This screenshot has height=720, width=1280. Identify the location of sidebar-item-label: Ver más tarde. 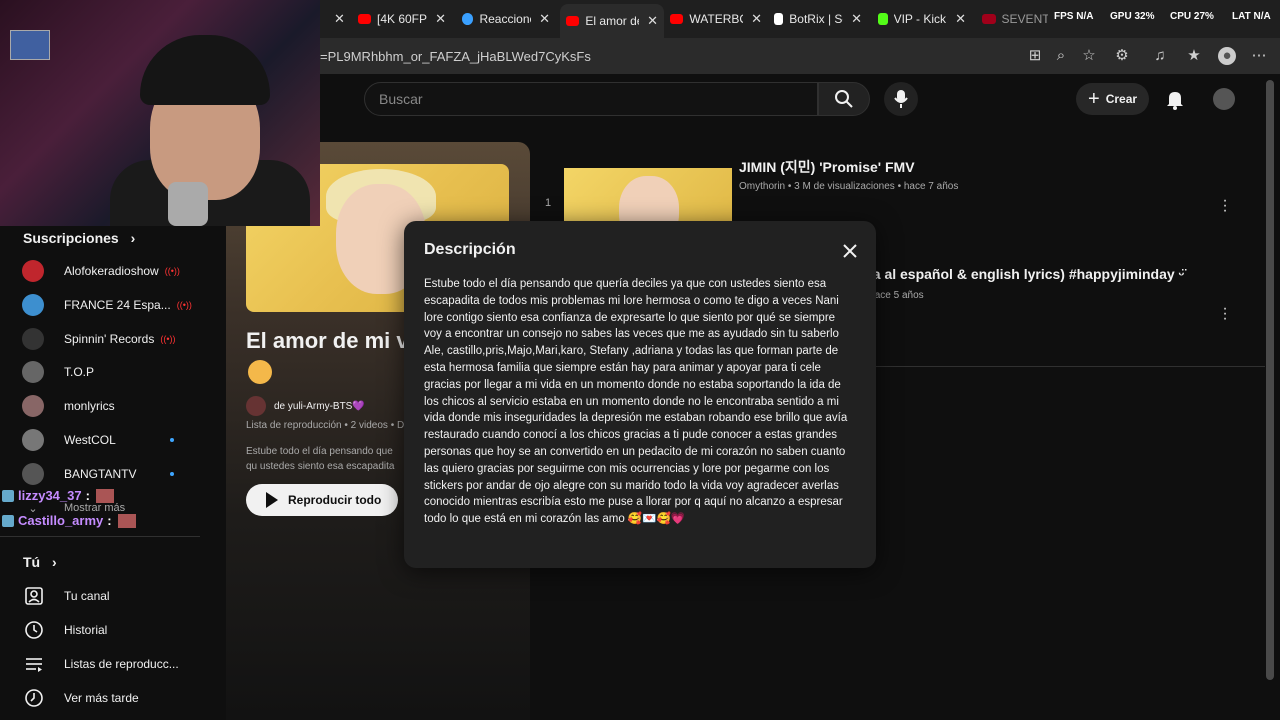
(101, 698).